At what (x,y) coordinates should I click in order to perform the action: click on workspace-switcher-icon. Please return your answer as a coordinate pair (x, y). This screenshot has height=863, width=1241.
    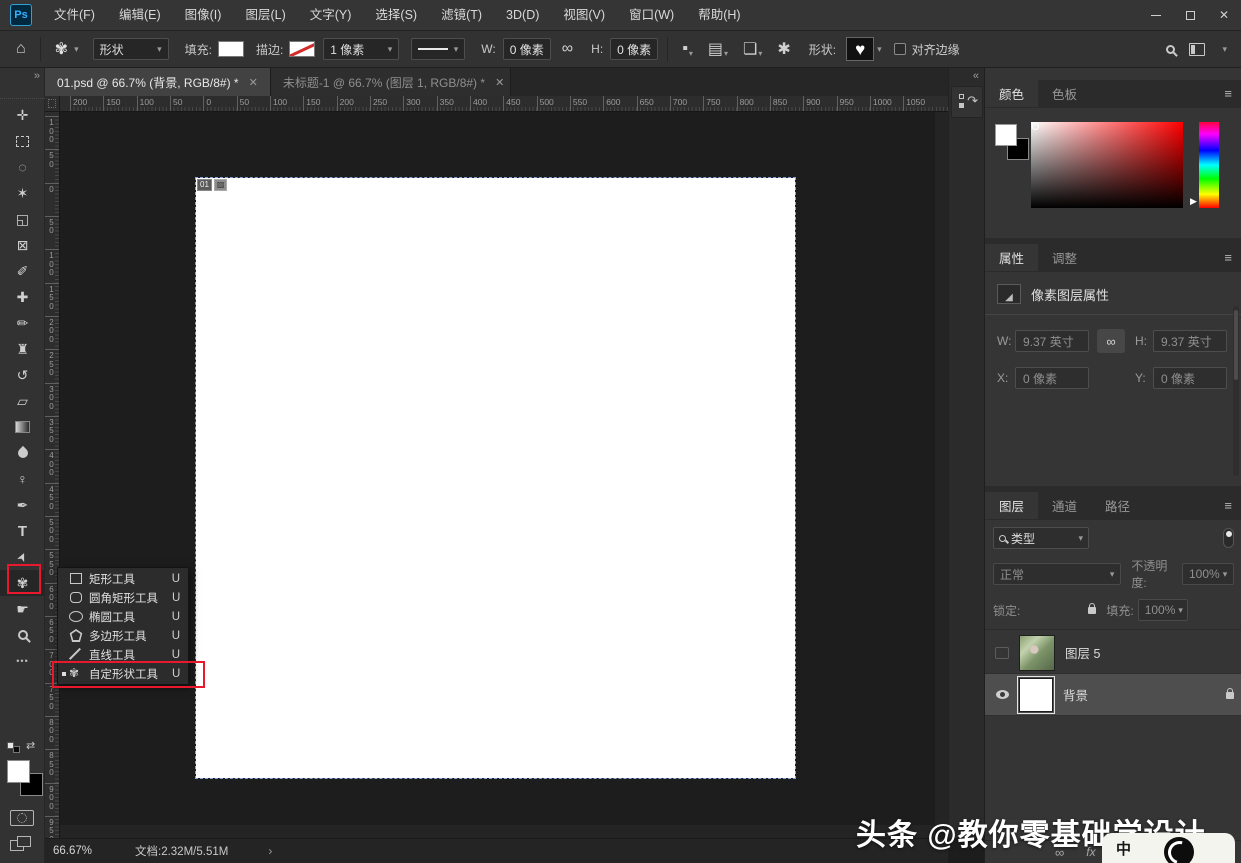
    Looking at the image, I should click on (1197, 49).